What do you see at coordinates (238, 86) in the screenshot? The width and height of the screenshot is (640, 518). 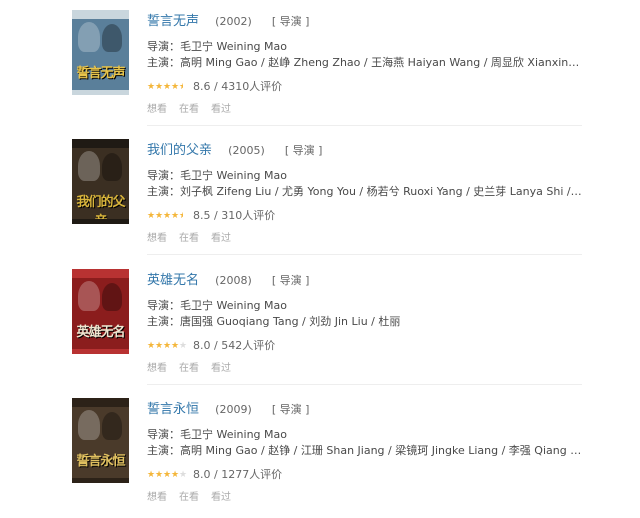 I see `rating-text: 8.6 / 4310人评价` at bounding box center [238, 86].